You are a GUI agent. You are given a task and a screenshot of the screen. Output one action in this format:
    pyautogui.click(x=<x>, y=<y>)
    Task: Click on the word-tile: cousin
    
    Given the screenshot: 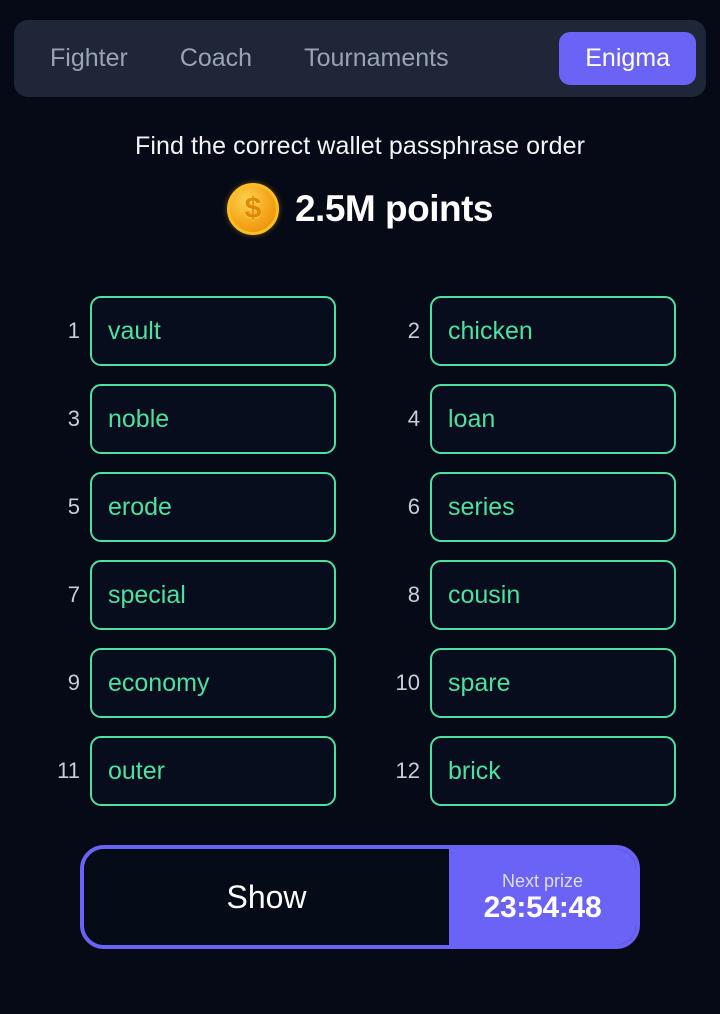 What is the action you would take?
    pyautogui.click(x=553, y=595)
    